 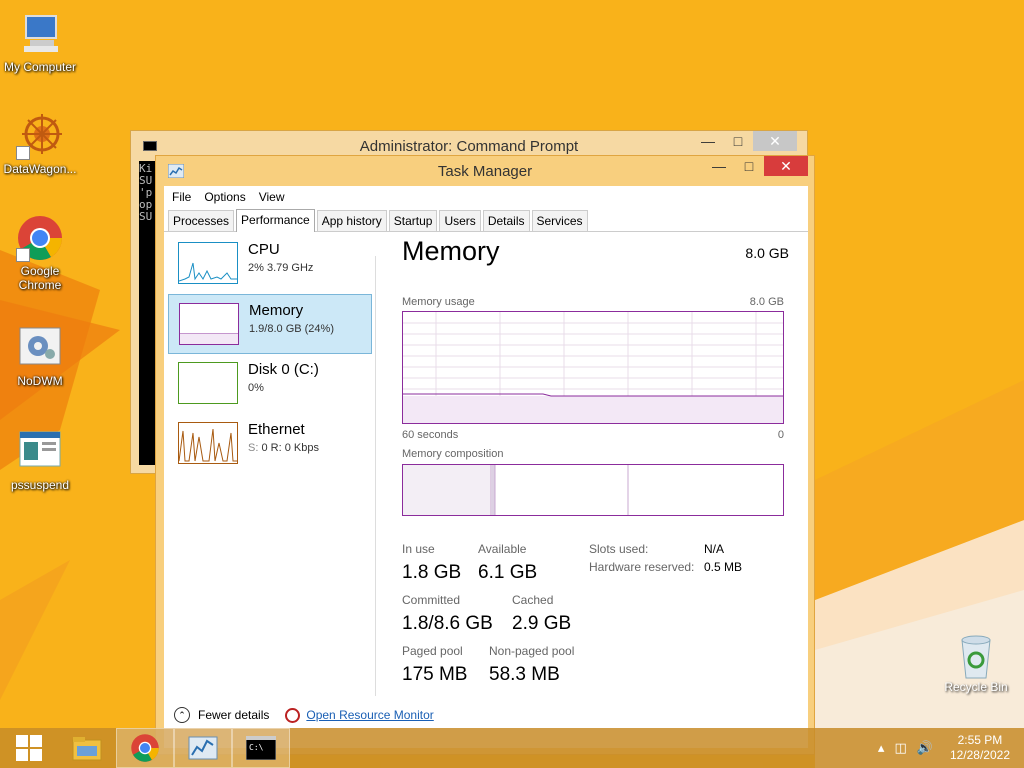 What do you see at coordinates (532, 651) in the screenshot?
I see `non-paged-pool-label: Non-paged pool` at bounding box center [532, 651].